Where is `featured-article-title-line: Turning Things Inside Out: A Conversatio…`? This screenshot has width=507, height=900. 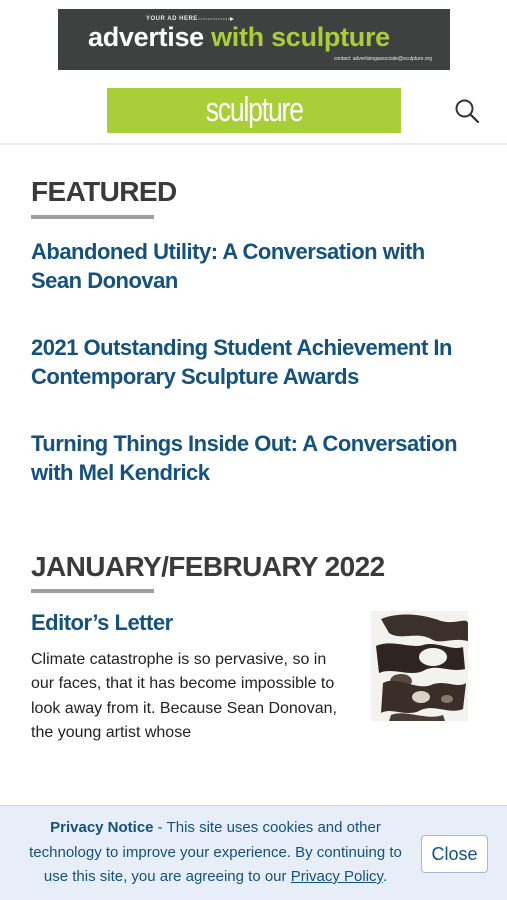 featured-article-title-line: Turning Things Inside Out: A Conversatio… is located at coordinates (244, 443).